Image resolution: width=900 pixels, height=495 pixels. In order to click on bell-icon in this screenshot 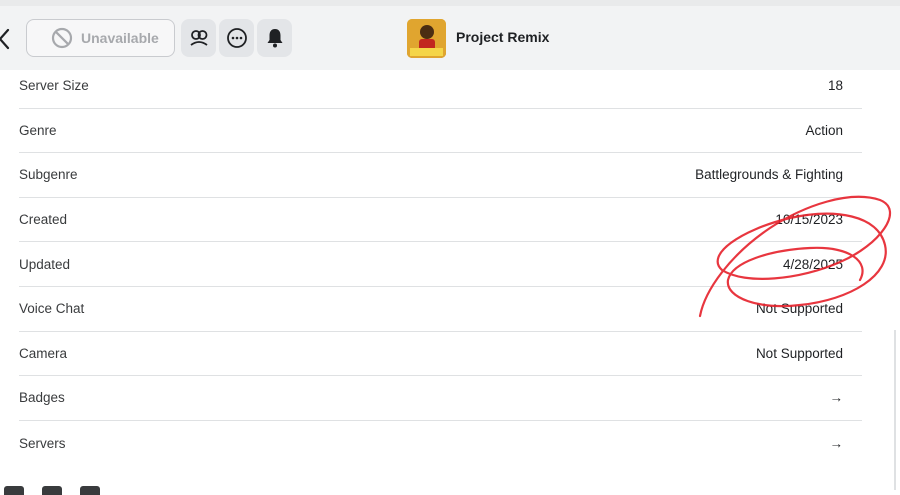, I will do `click(274, 38)`.